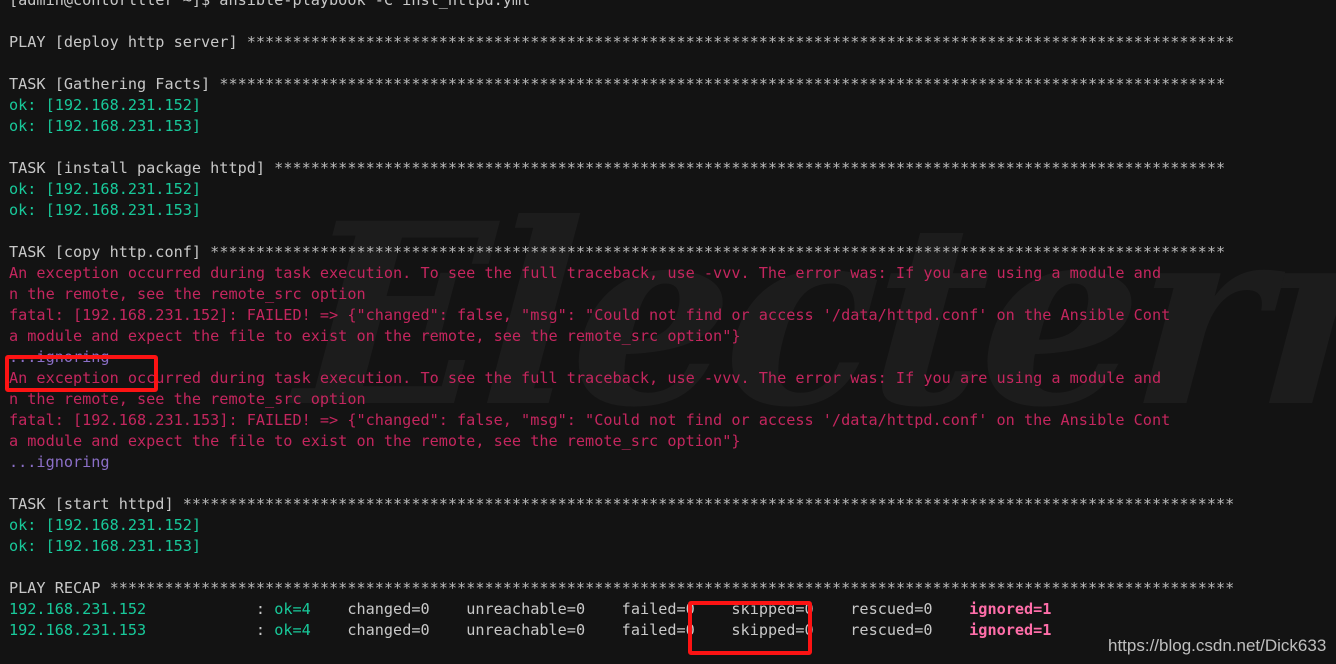 The width and height of the screenshot is (1336, 664). What do you see at coordinates (1217, 645) in the screenshot?
I see `csdn-url-watermark: https://blog.csdn.net/Dick633` at bounding box center [1217, 645].